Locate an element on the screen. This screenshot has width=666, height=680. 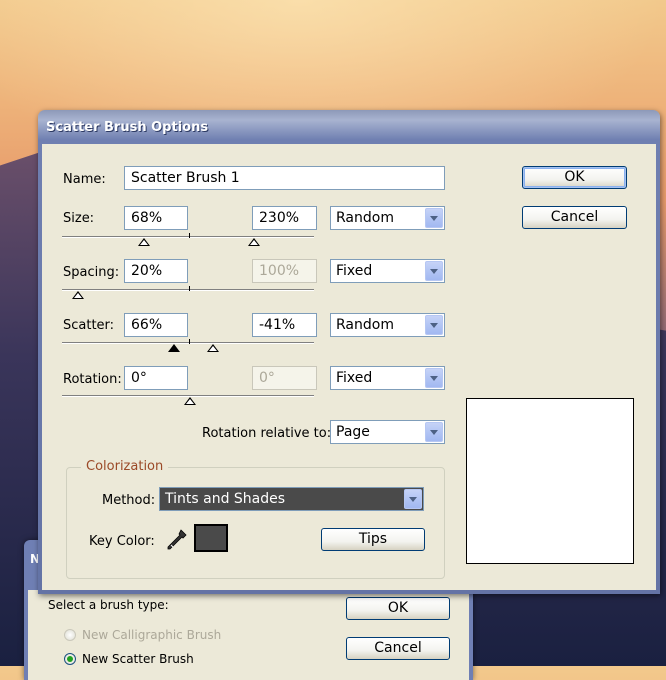
spacing-slider-midpoint is located at coordinates (189, 288).